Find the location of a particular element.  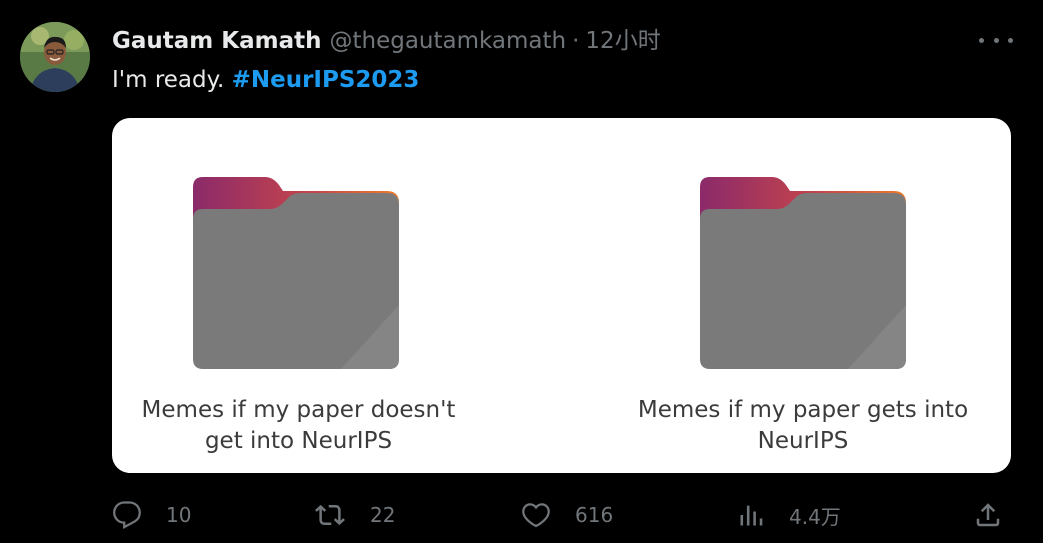

tweet-text-main: I'm ready. is located at coordinates (168, 80).